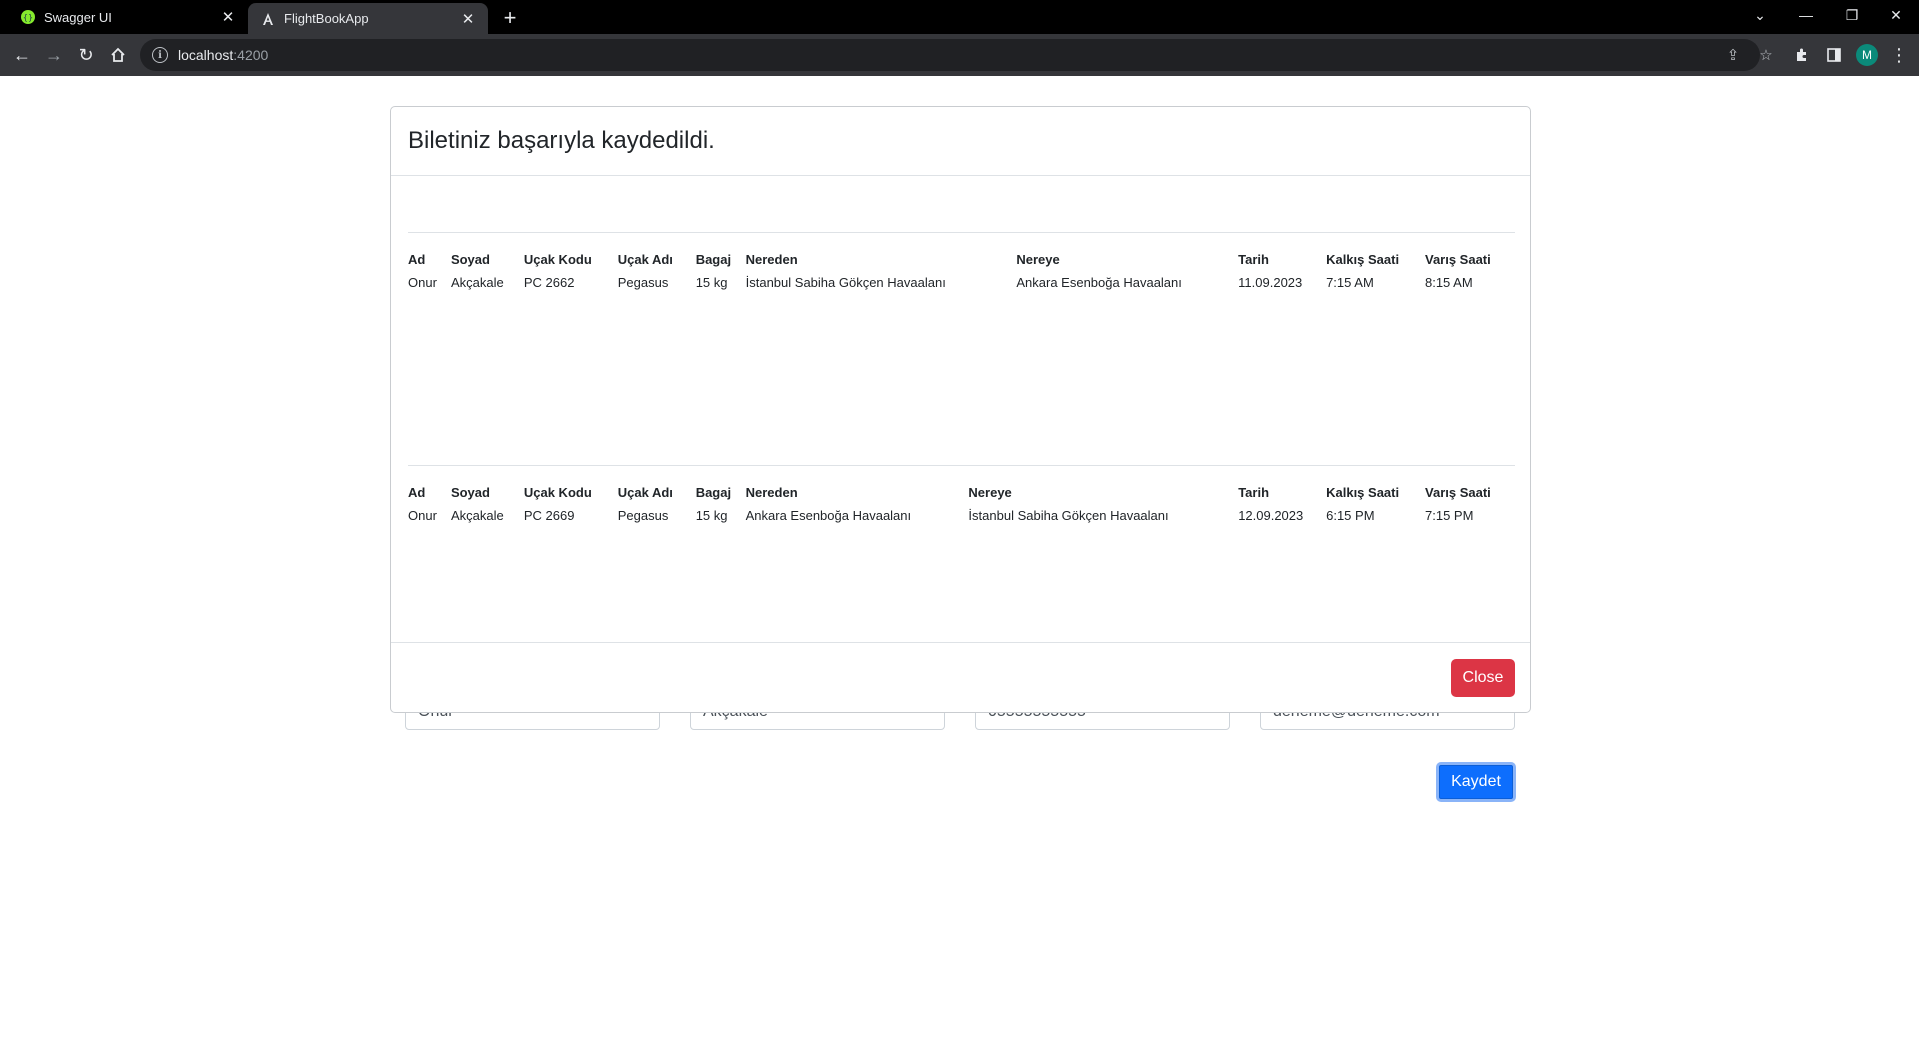 The height and width of the screenshot is (1040, 1919). What do you see at coordinates (549, 515) in the screenshot?
I see `ucak-kodu-cell: PC 2669` at bounding box center [549, 515].